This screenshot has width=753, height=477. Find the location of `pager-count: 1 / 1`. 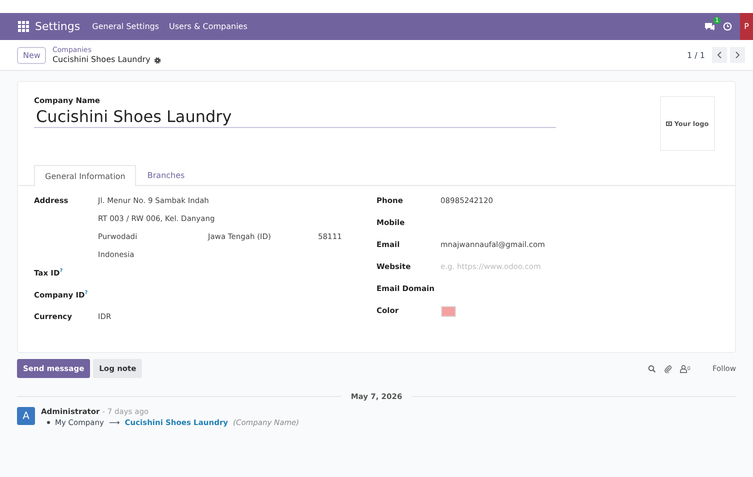

pager-count: 1 / 1 is located at coordinates (696, 55).